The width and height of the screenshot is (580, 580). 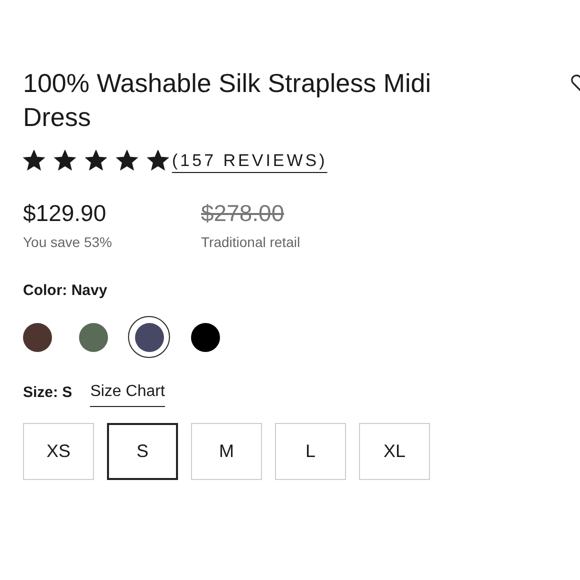 What do you see at coordinates (149, 337) in the screenshot?
I see `color-swatch` at bounding box center [149, 337].